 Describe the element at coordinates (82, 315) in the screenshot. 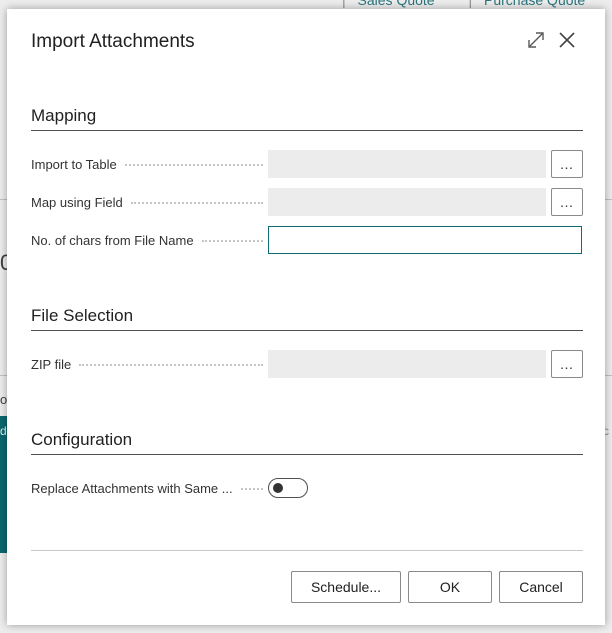

I see `section-title-file-selection: File Selection` at that location.